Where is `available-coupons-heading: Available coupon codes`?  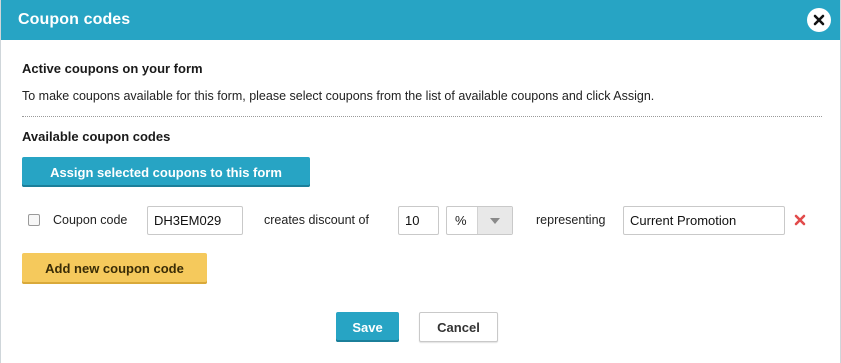 available-coupons-heading: Available coupon codes is located at coordinates (96, 136).